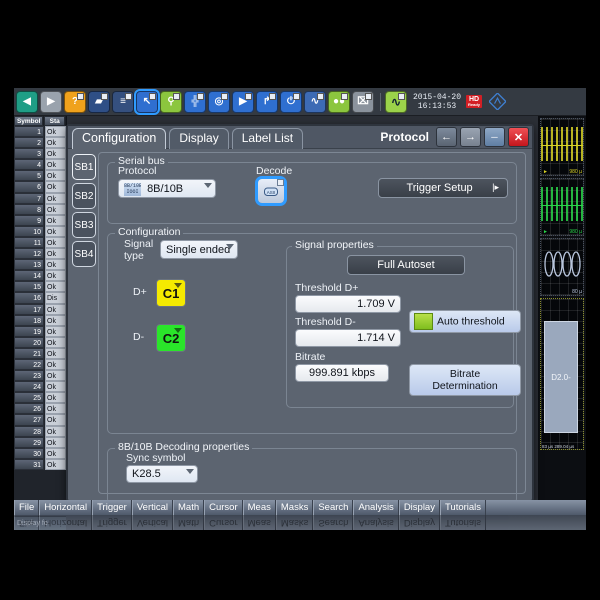 The image size is (600, 600). Describe the element at coordinates (333, 507) in the screenshot. I see `menu-item-search: Search` at that location.